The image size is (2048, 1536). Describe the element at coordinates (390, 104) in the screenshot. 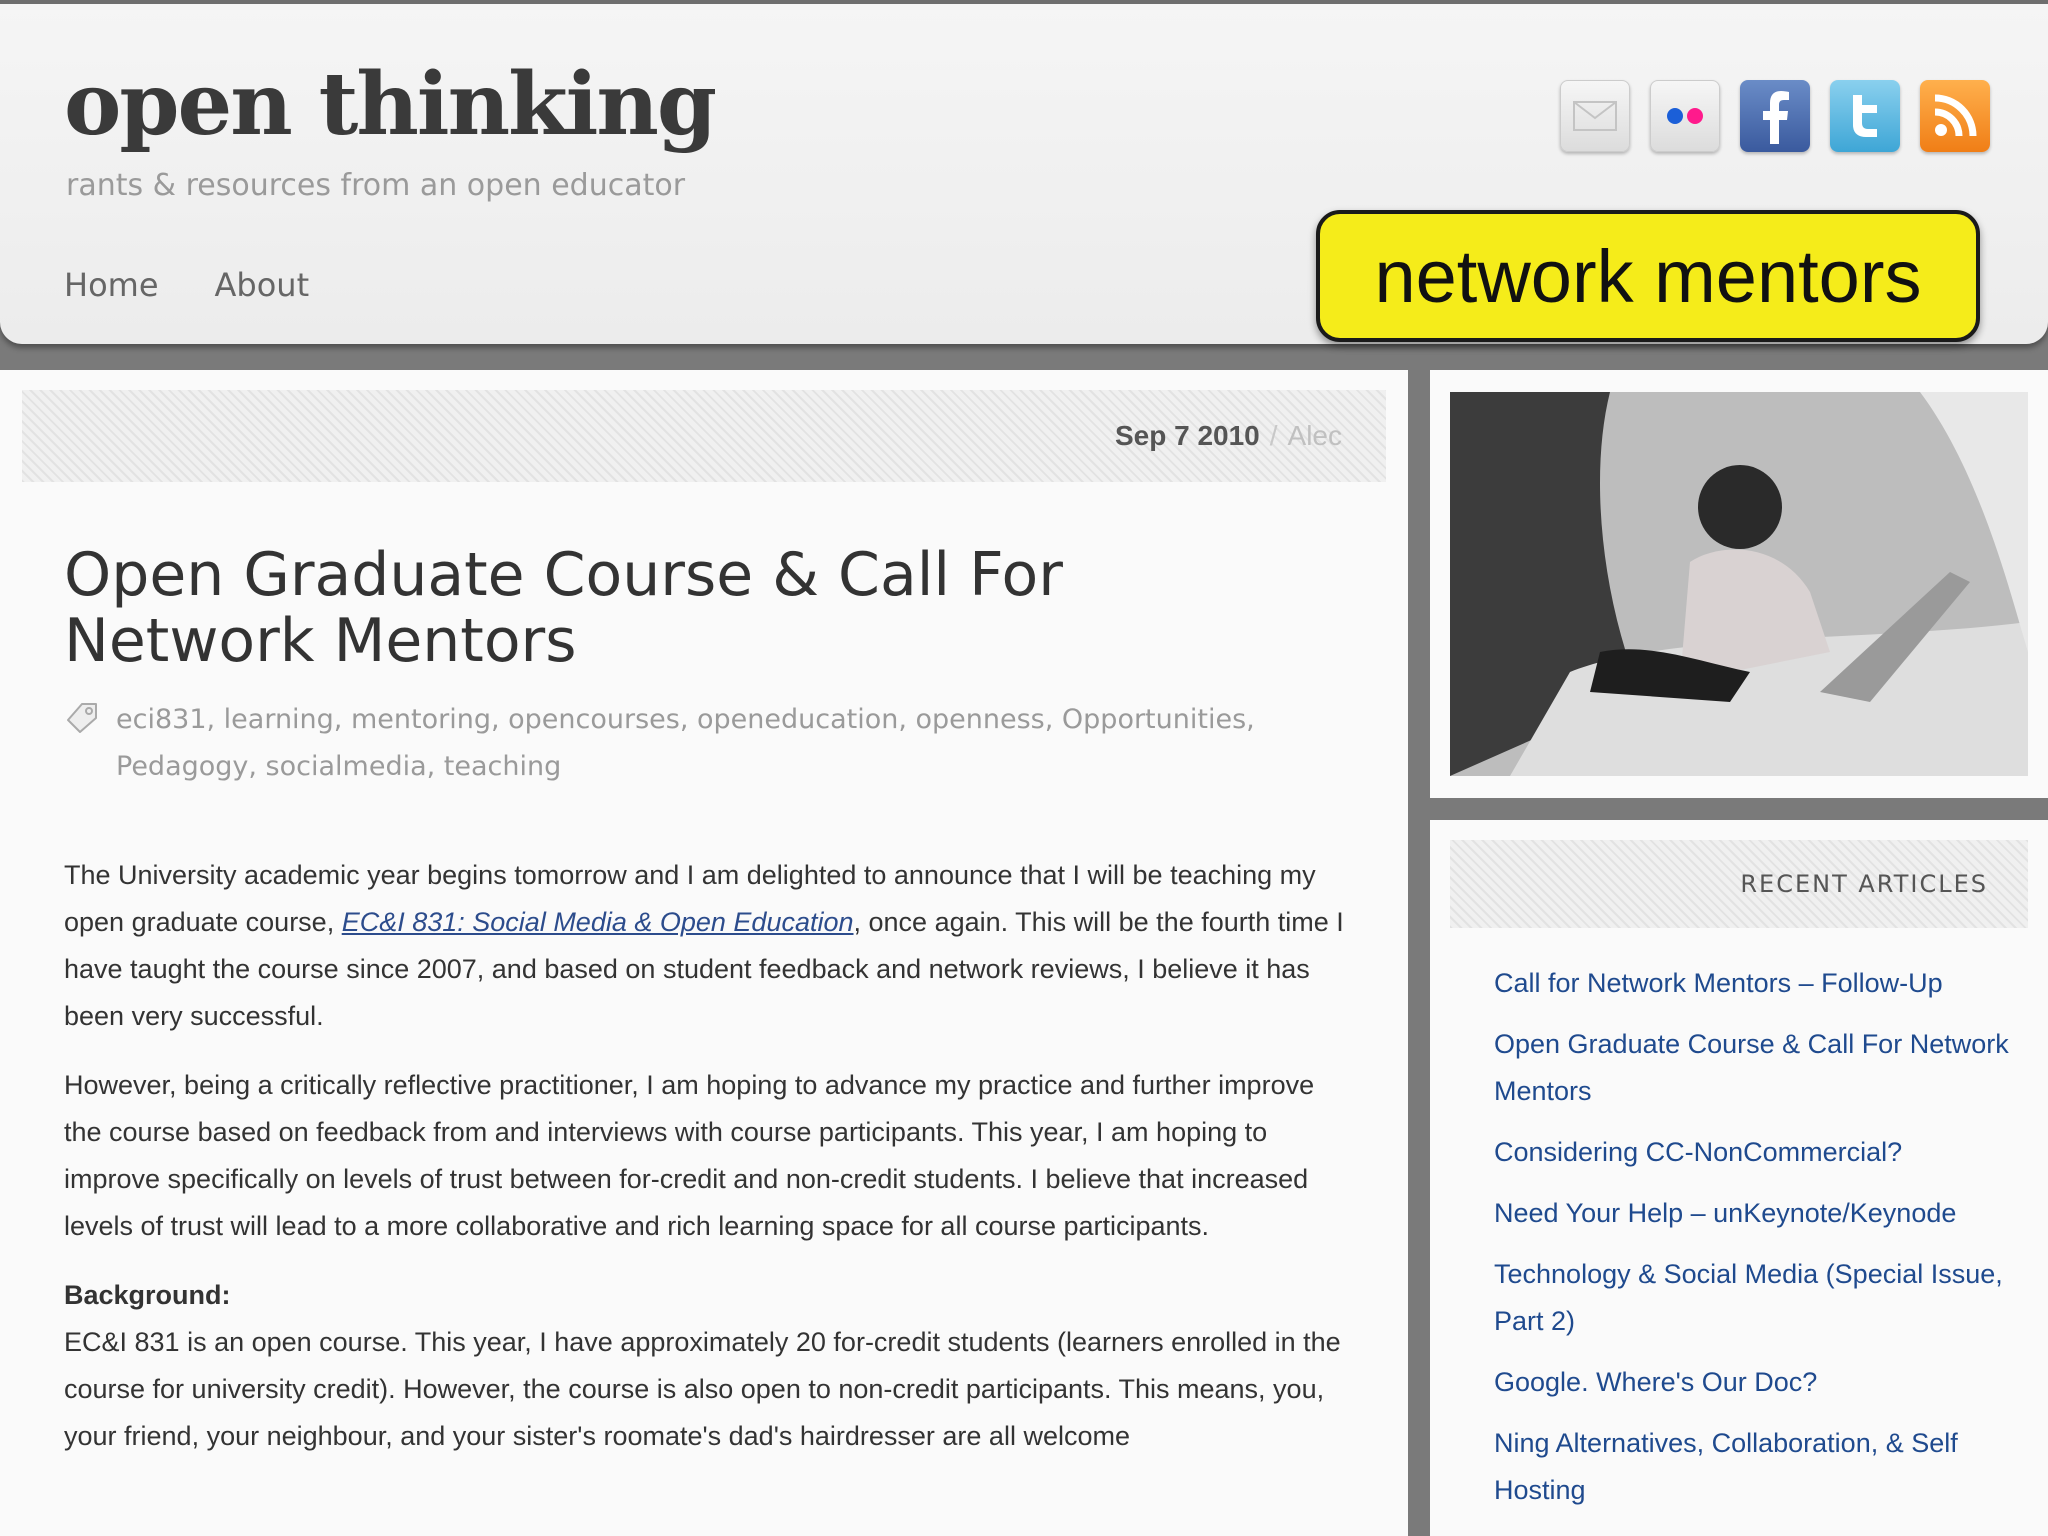

I see `site-title: open thinking` at that location.